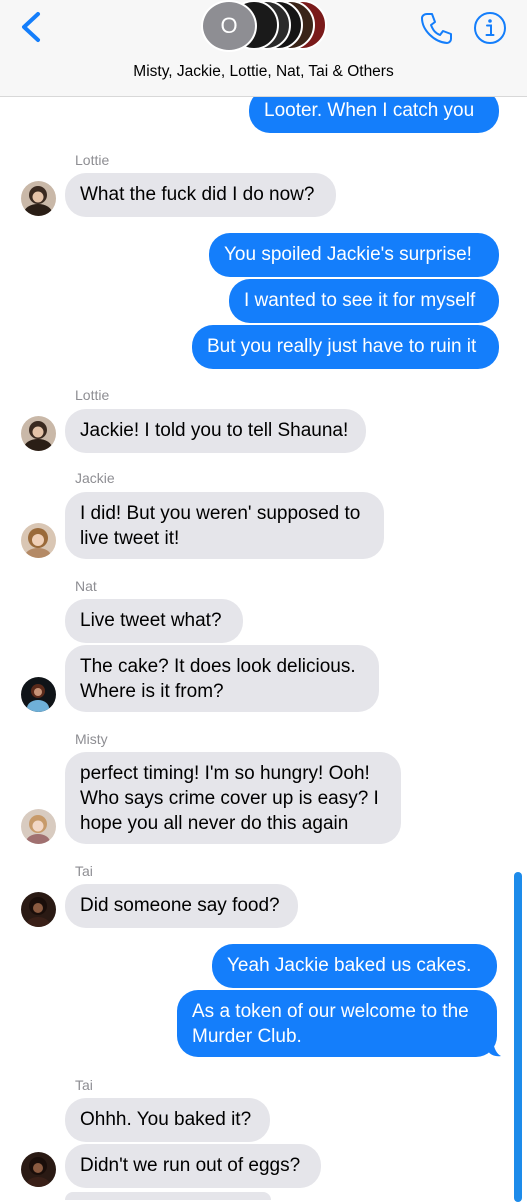 The height and width of the screenshot is (1202, 527). Describe the element at coordinates (38, 826) in the screenshot. I see `avatar-misty` at that location.